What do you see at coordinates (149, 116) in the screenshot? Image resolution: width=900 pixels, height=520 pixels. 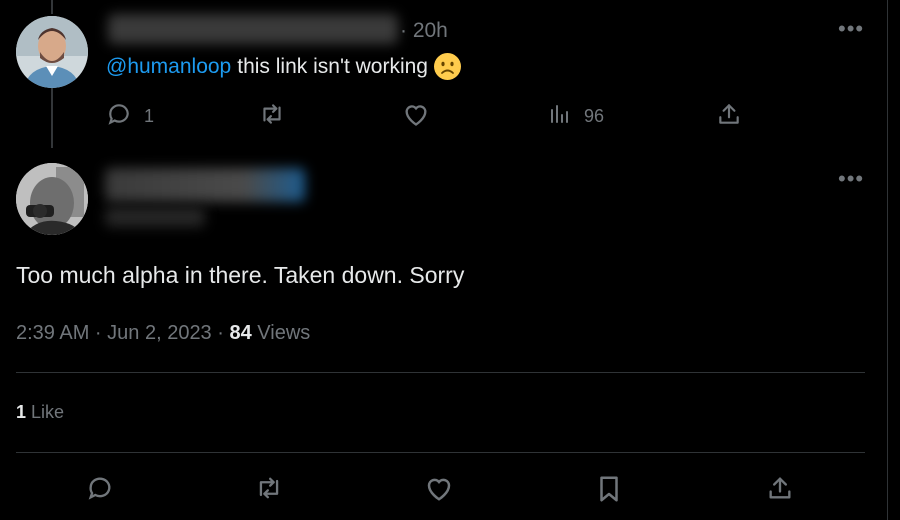 I see `reply-count: 1` at bounding box center [149, 116].